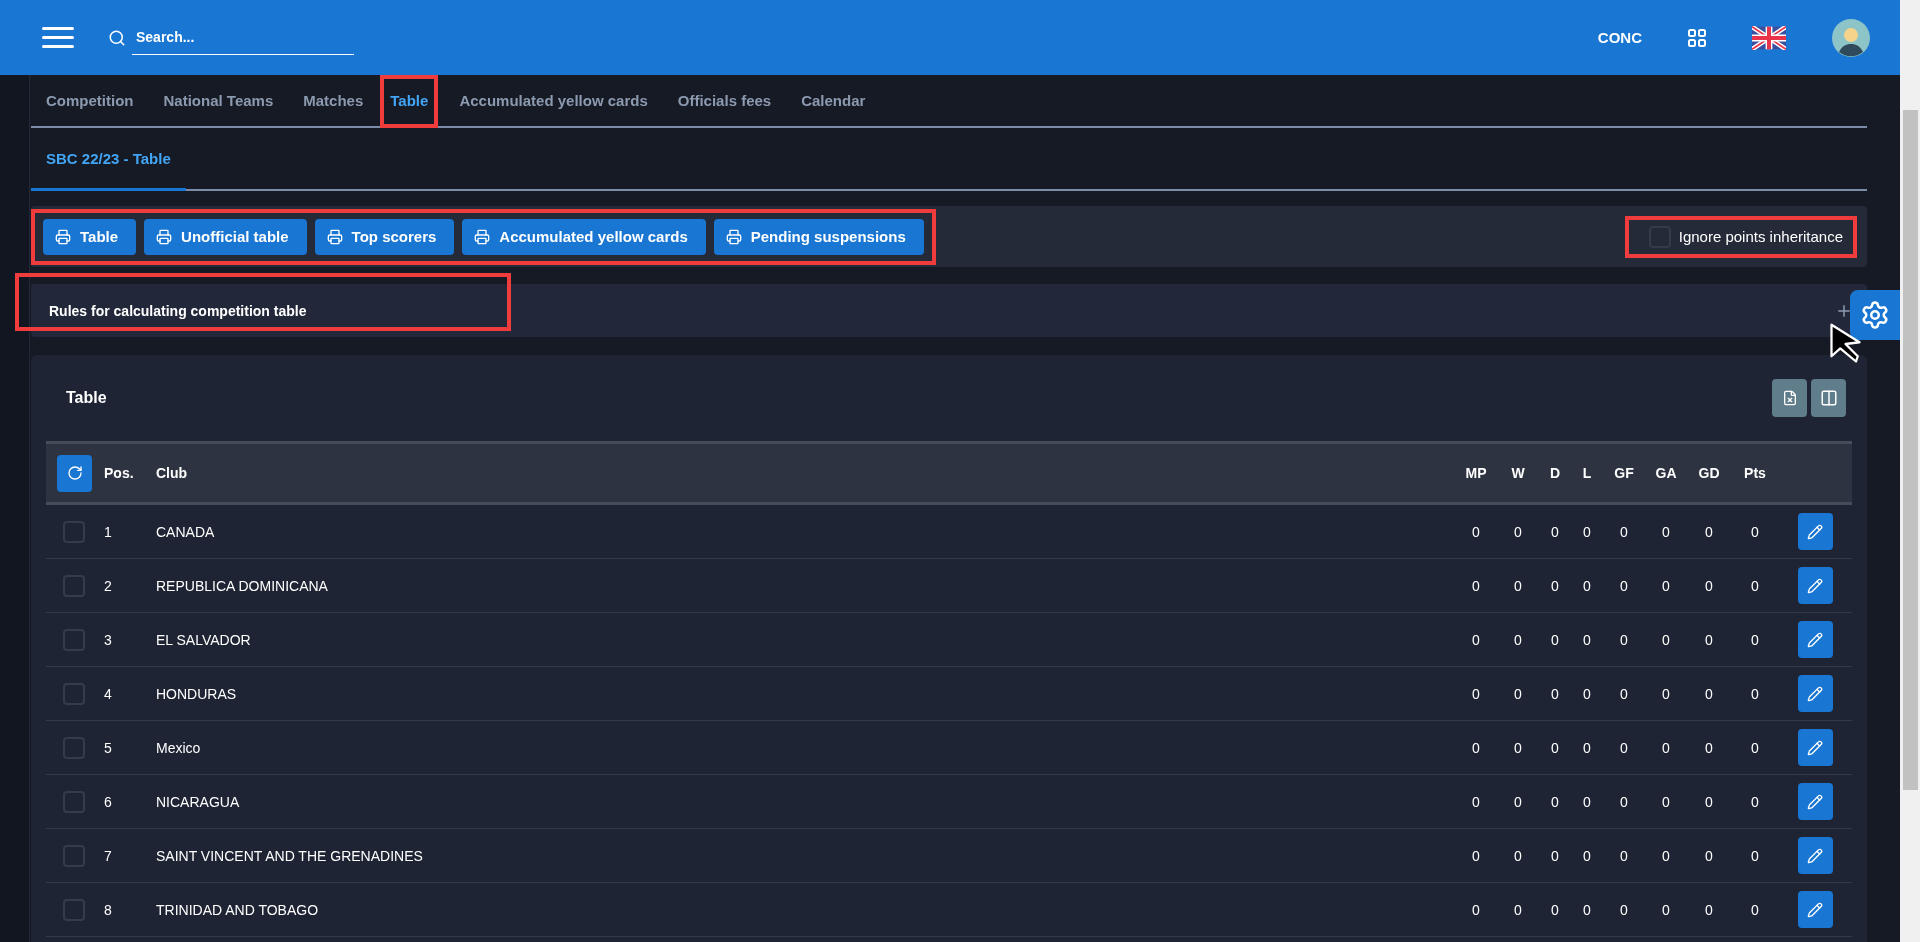  Describe the element at coordinates (108, 801) in the screenshot. I see `table-cell-text: 6` at that location.